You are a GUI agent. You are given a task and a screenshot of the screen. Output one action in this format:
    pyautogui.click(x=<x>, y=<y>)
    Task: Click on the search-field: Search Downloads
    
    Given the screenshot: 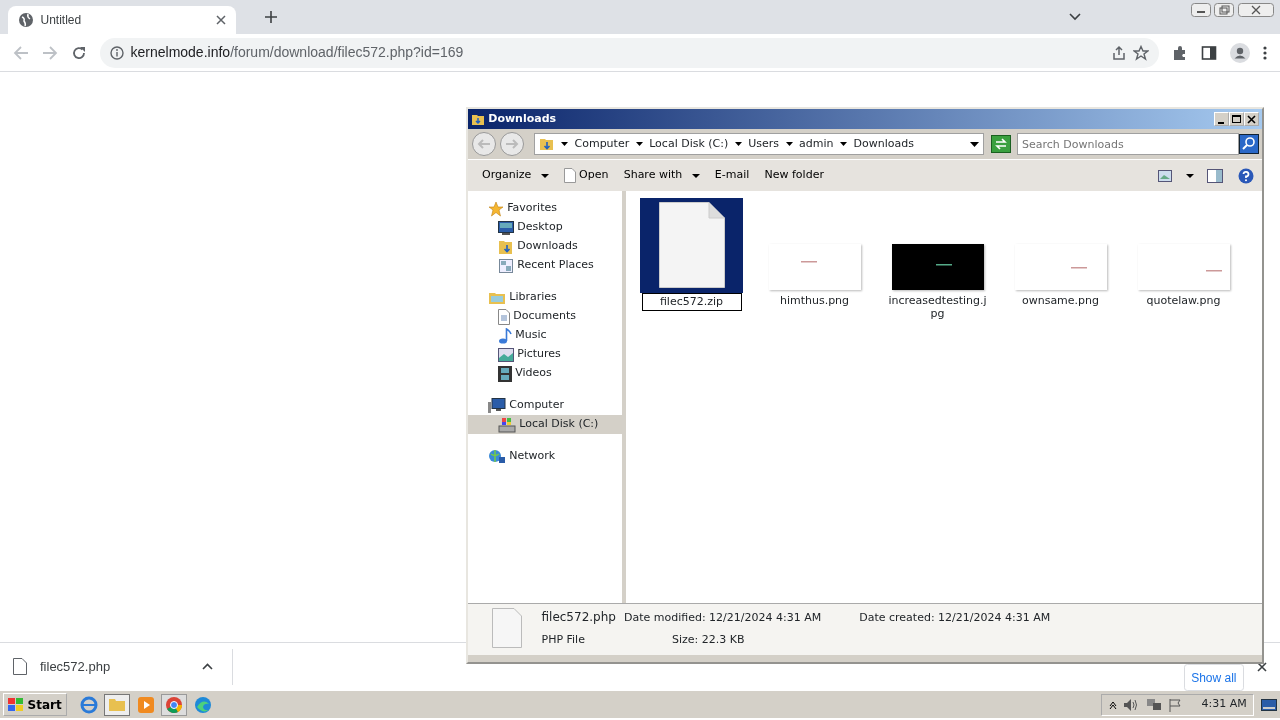 What is the action you would take?
    pyautogui.click(x=1128, y=144)
    